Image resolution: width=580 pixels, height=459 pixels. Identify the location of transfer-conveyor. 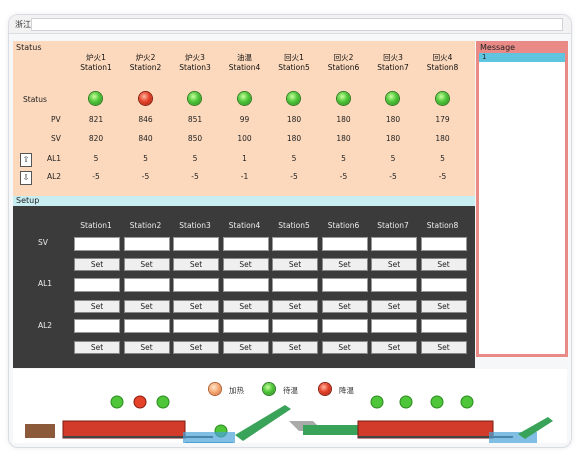
(333, 430).